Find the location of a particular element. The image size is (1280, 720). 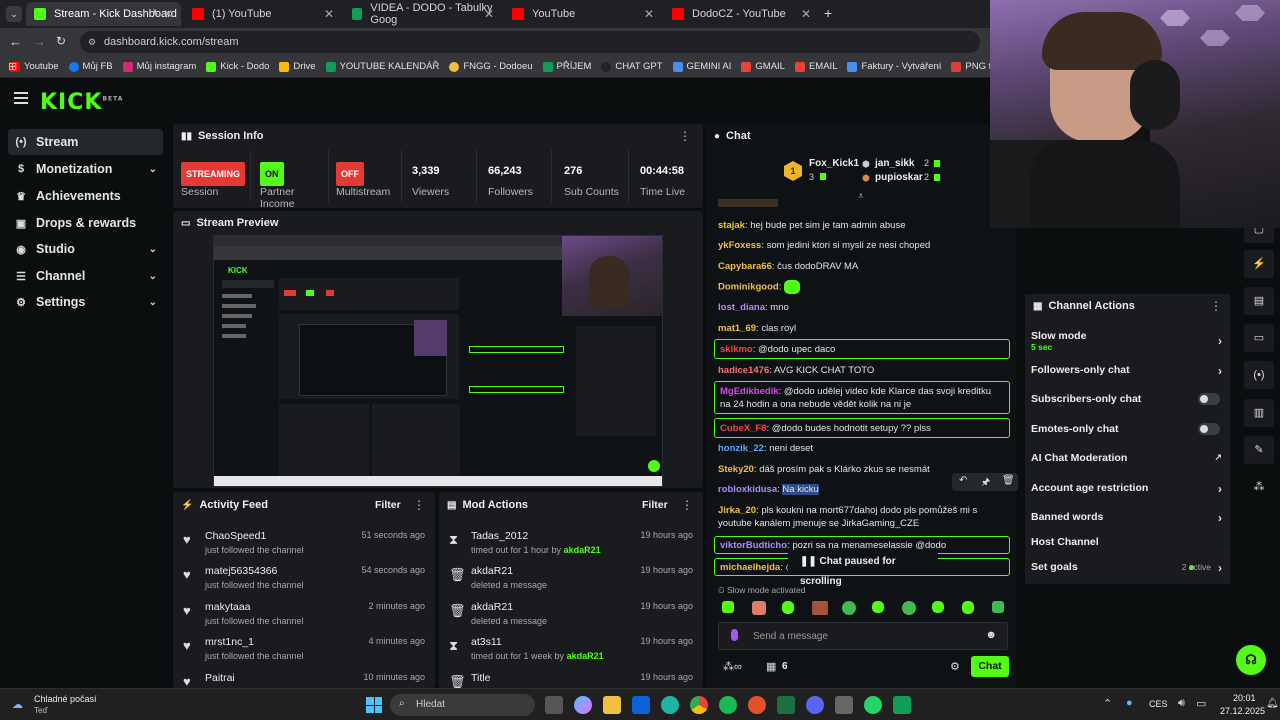

bookmark-prijem: PŘÍJEM is located at coordinates (566, 66).